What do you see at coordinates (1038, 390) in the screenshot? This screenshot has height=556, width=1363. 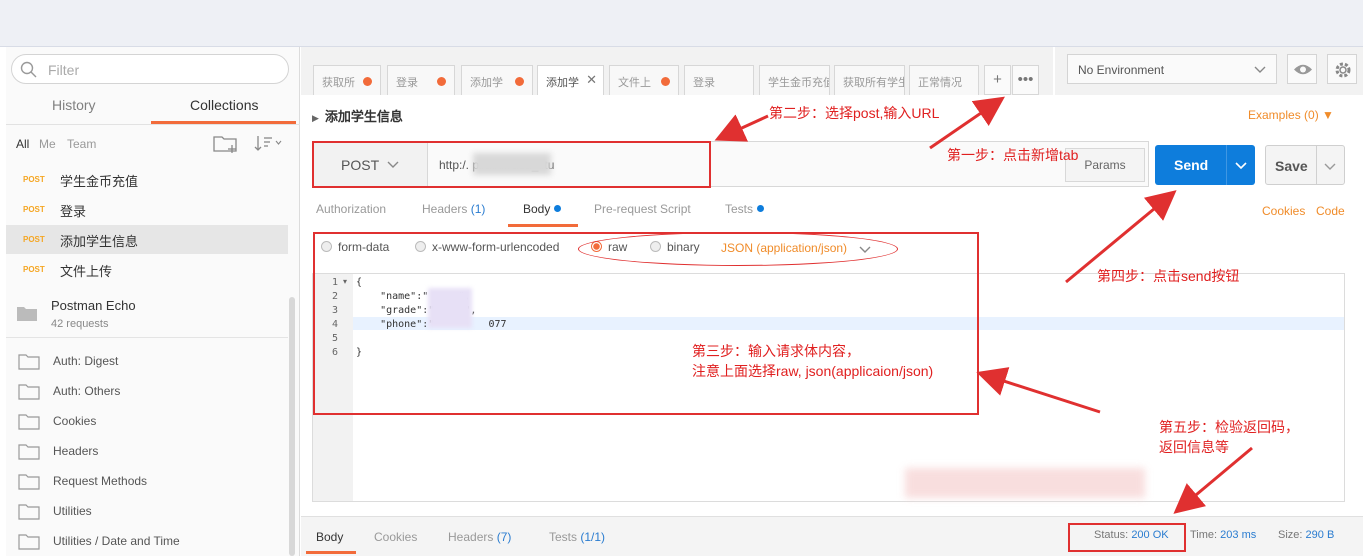 I see `arrow-step3` at bounding box center [1038, 390].